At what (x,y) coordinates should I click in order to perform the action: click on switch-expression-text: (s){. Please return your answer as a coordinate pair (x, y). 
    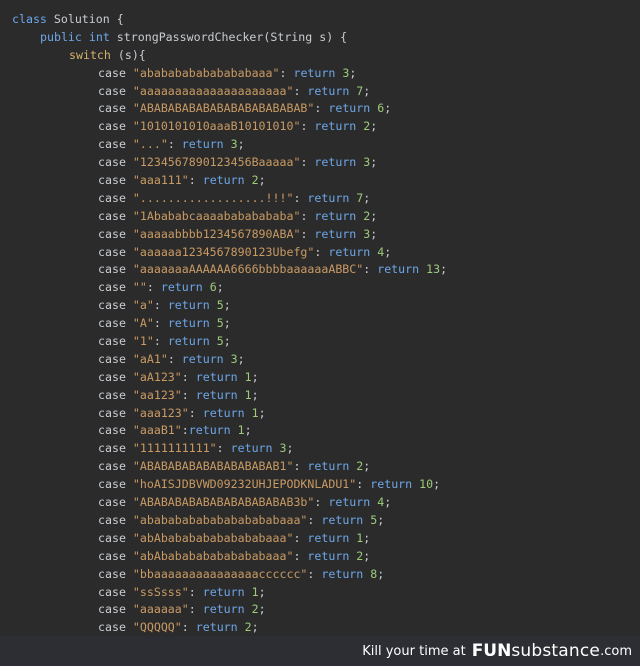
    Looking at the image, I should click on (128, 54).